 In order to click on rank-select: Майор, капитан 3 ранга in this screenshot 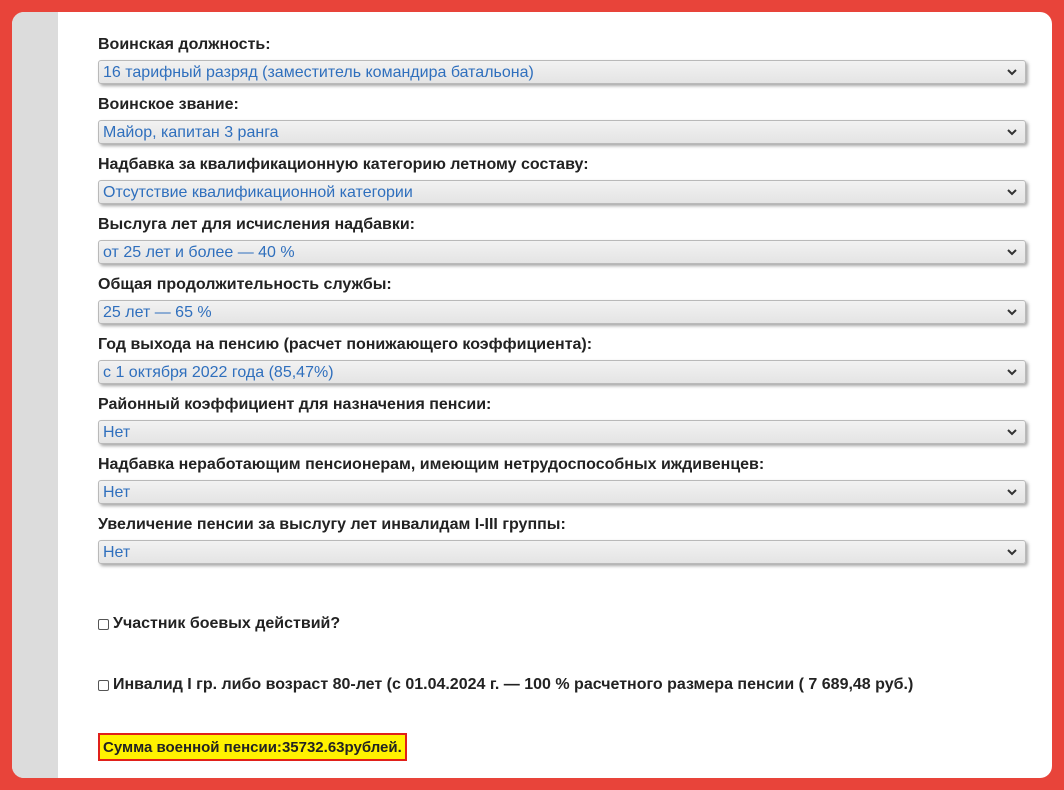, I will do `click(562, 132)`.